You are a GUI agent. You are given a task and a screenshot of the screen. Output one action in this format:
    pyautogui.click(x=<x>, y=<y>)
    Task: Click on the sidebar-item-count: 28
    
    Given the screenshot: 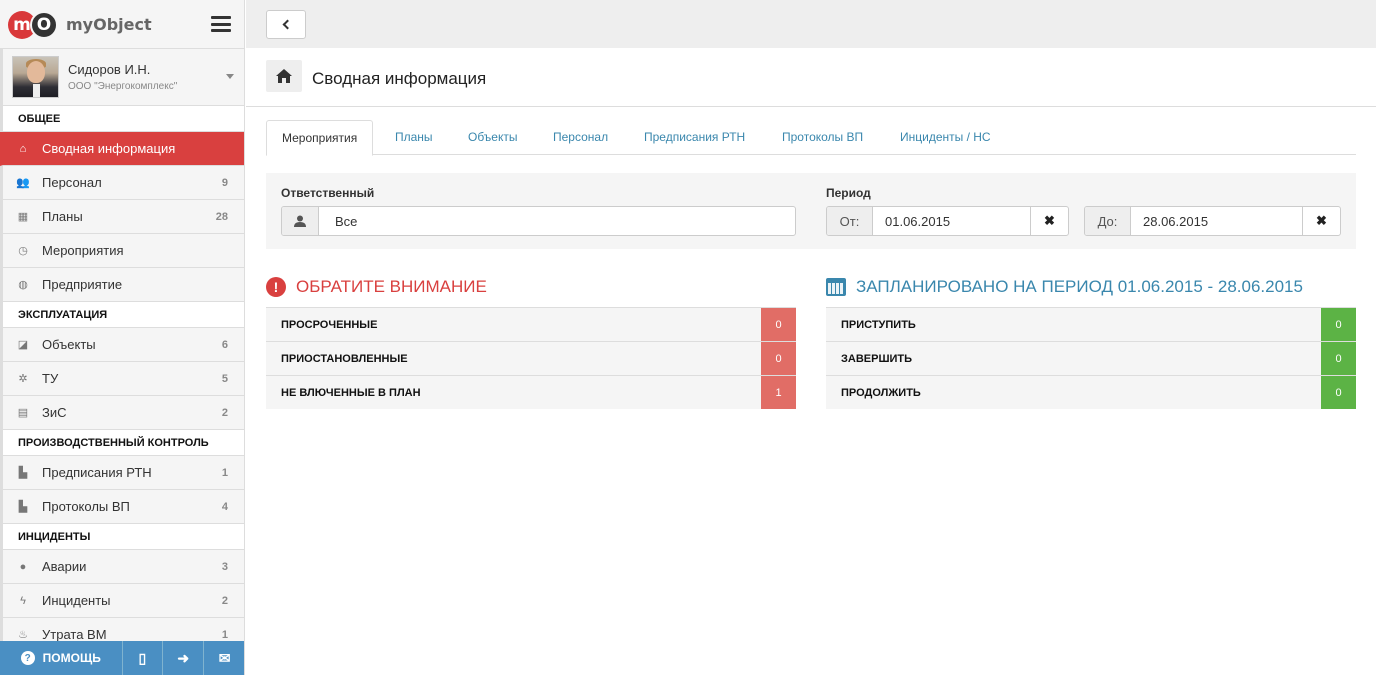 What is the action you would take?
    pyautogui.click(x=221, y=216)
    